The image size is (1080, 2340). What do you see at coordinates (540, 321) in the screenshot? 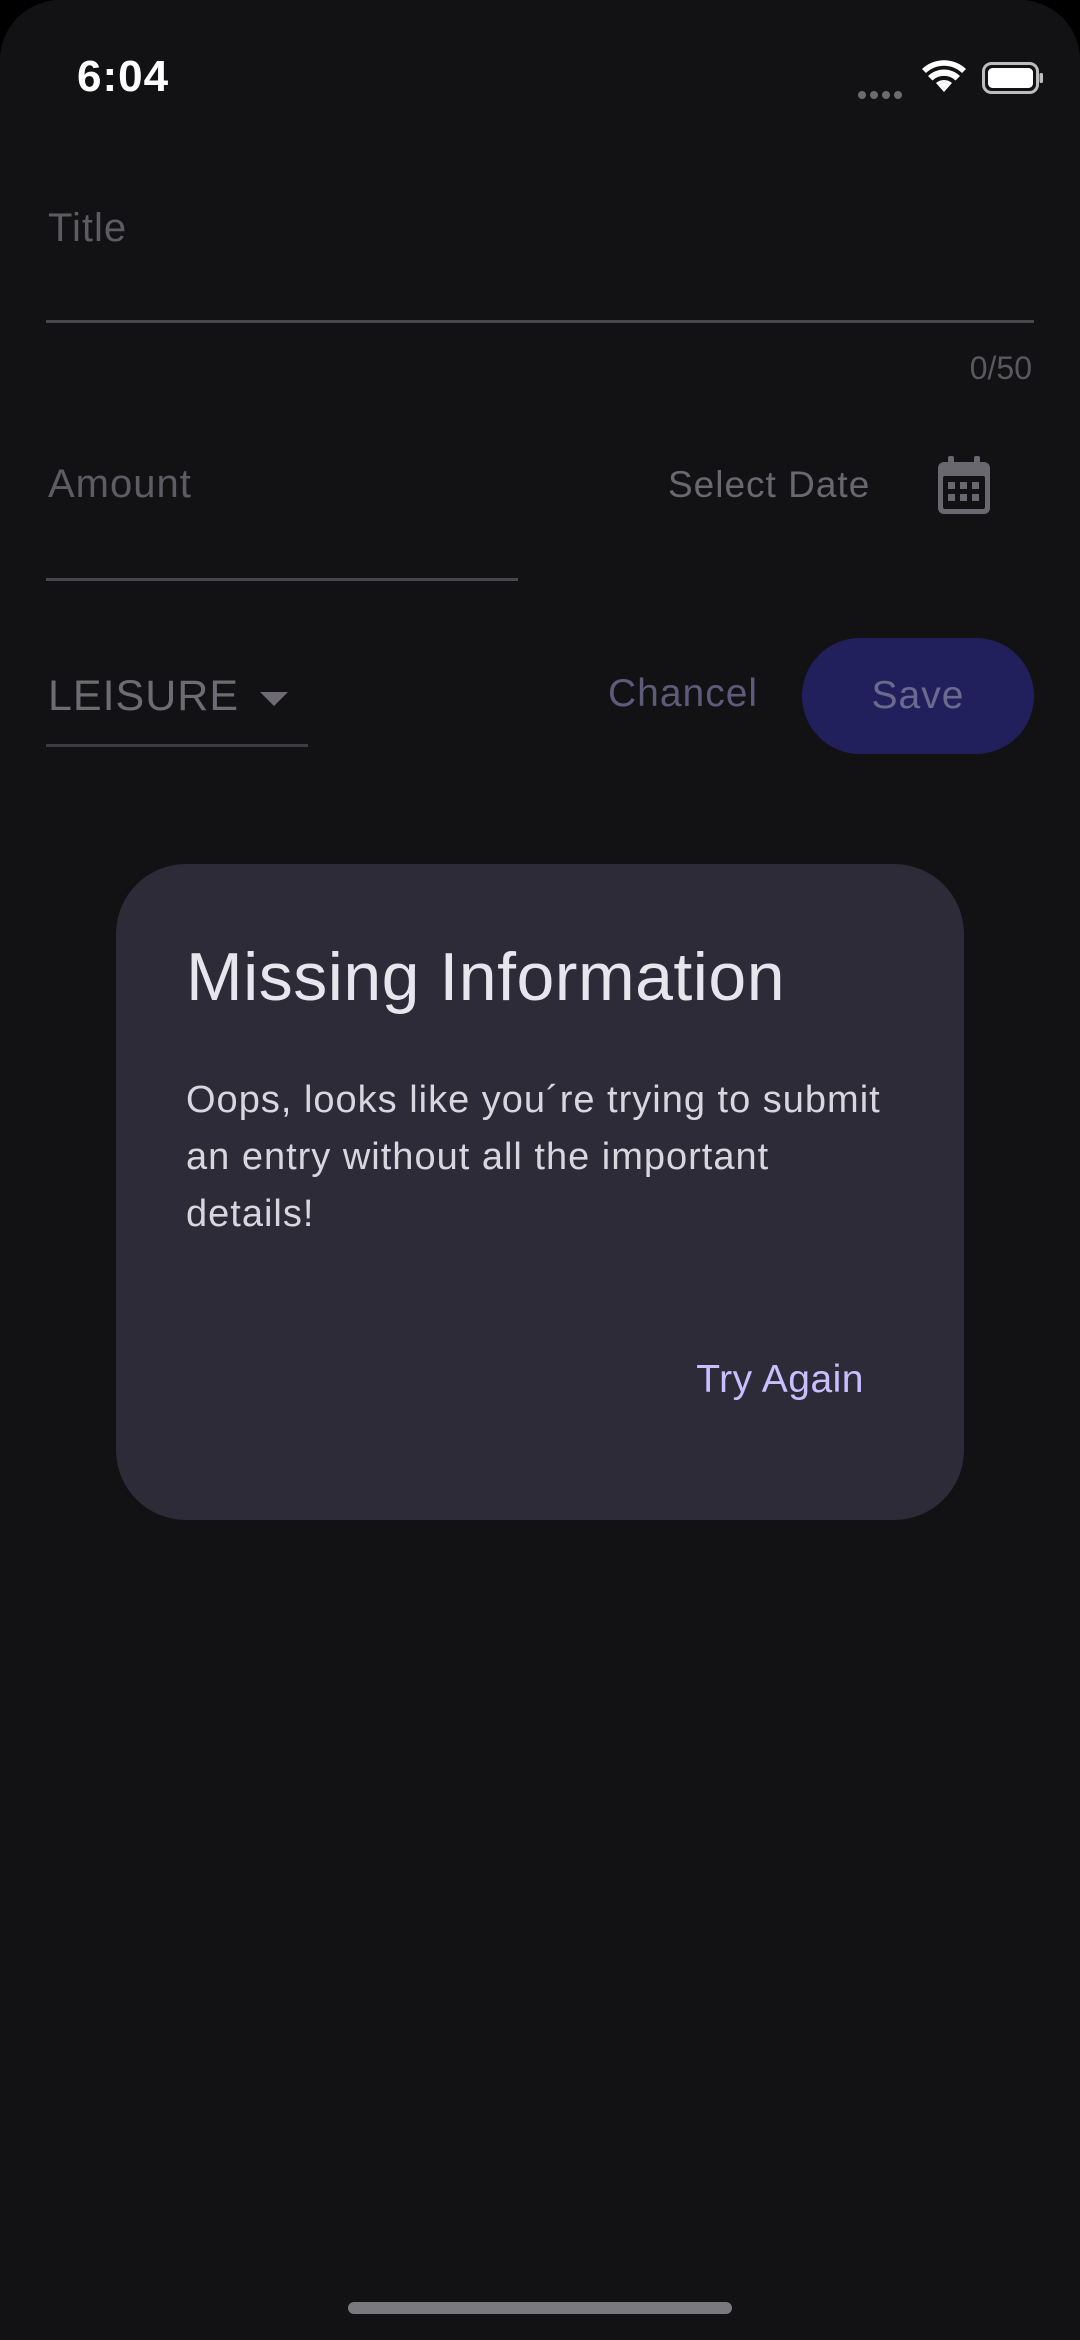
I see `title-field-underline` at bounding box center [540, 321].